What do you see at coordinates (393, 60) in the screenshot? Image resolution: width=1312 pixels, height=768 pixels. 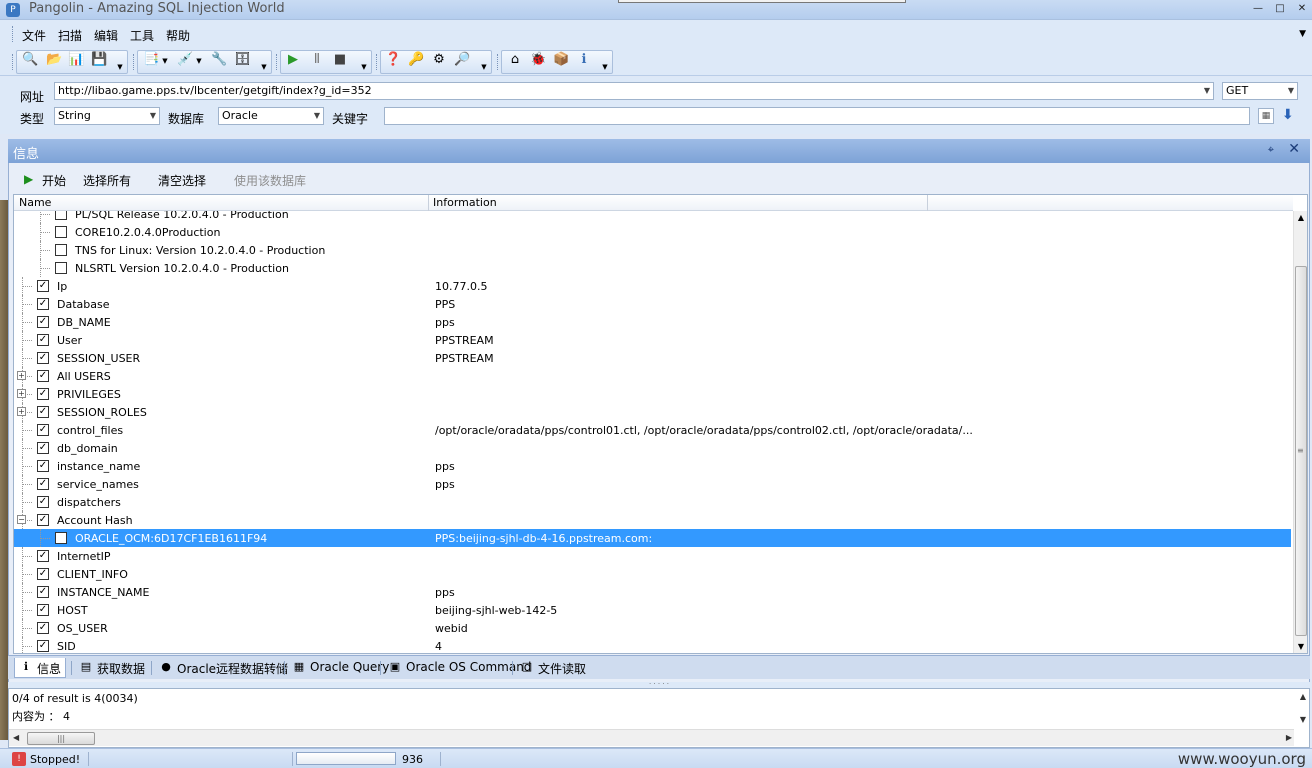 I see `help-icon: ❓` at bounding box center [393, 60].